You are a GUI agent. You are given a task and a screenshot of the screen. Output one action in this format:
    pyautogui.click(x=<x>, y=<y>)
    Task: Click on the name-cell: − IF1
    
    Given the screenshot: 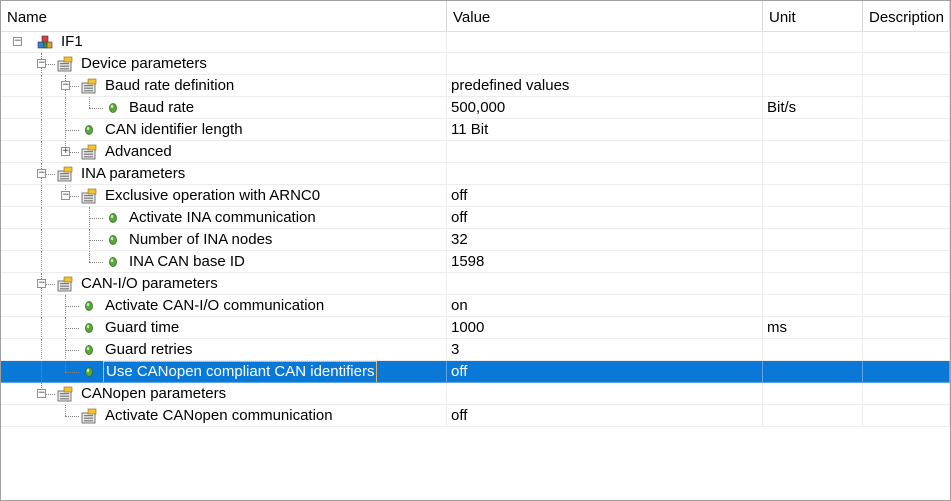 What is the action you would take?
    pyautogui.click(x=224, y=42)
    